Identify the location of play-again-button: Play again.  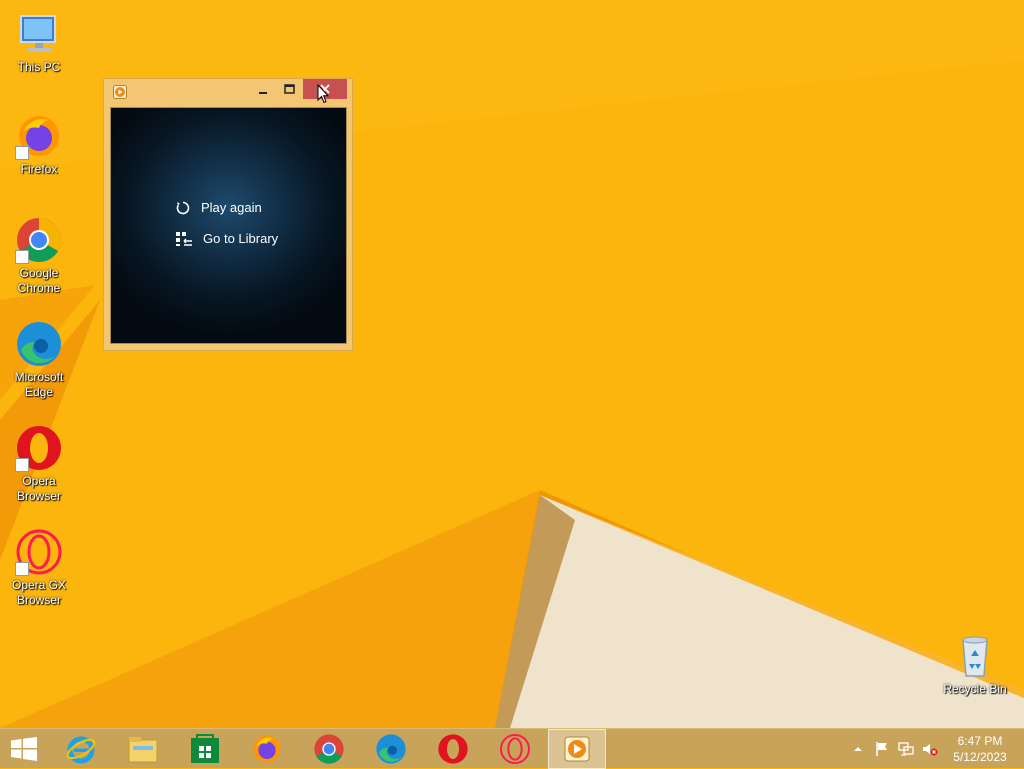
(218, 208).